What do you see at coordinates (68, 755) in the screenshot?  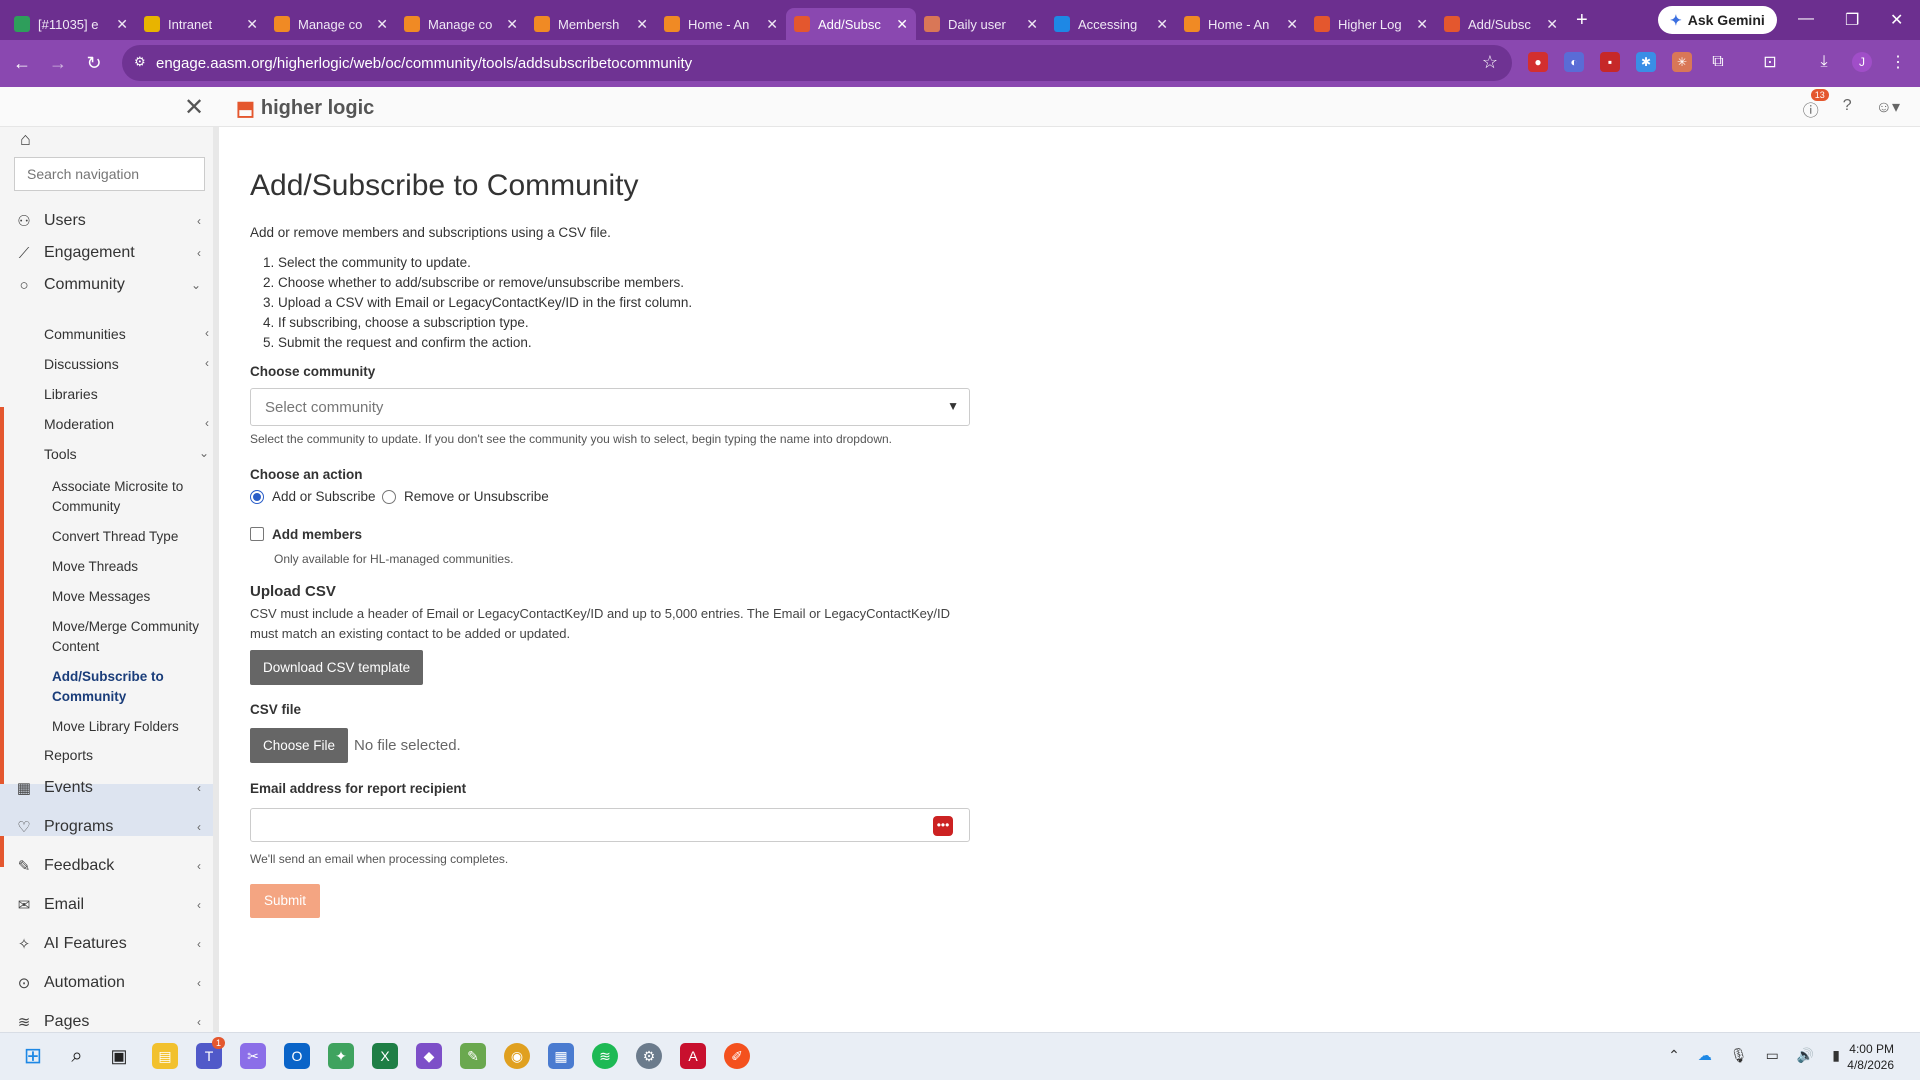 I see `sidebar-subitem-reports: Reports` at bounding box center [68, 755].